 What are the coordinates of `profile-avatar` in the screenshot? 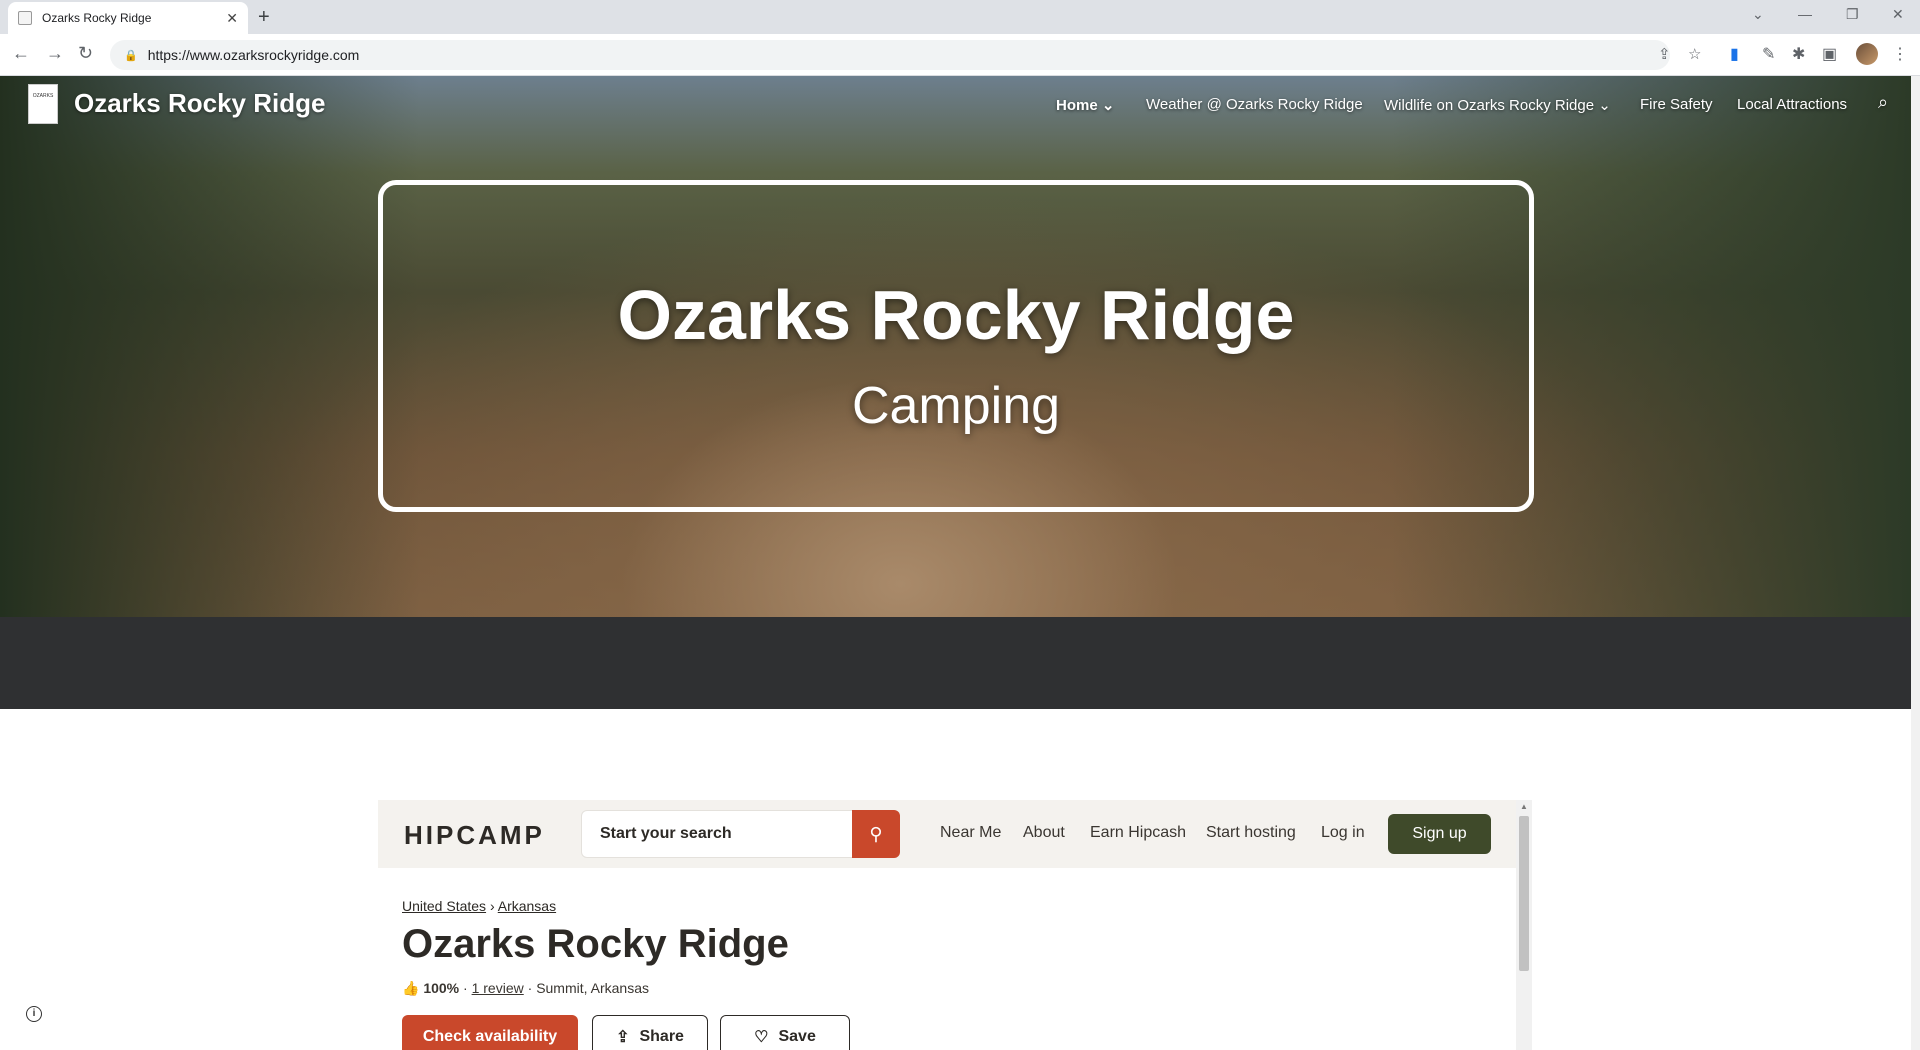 It's located at (1867, 54).